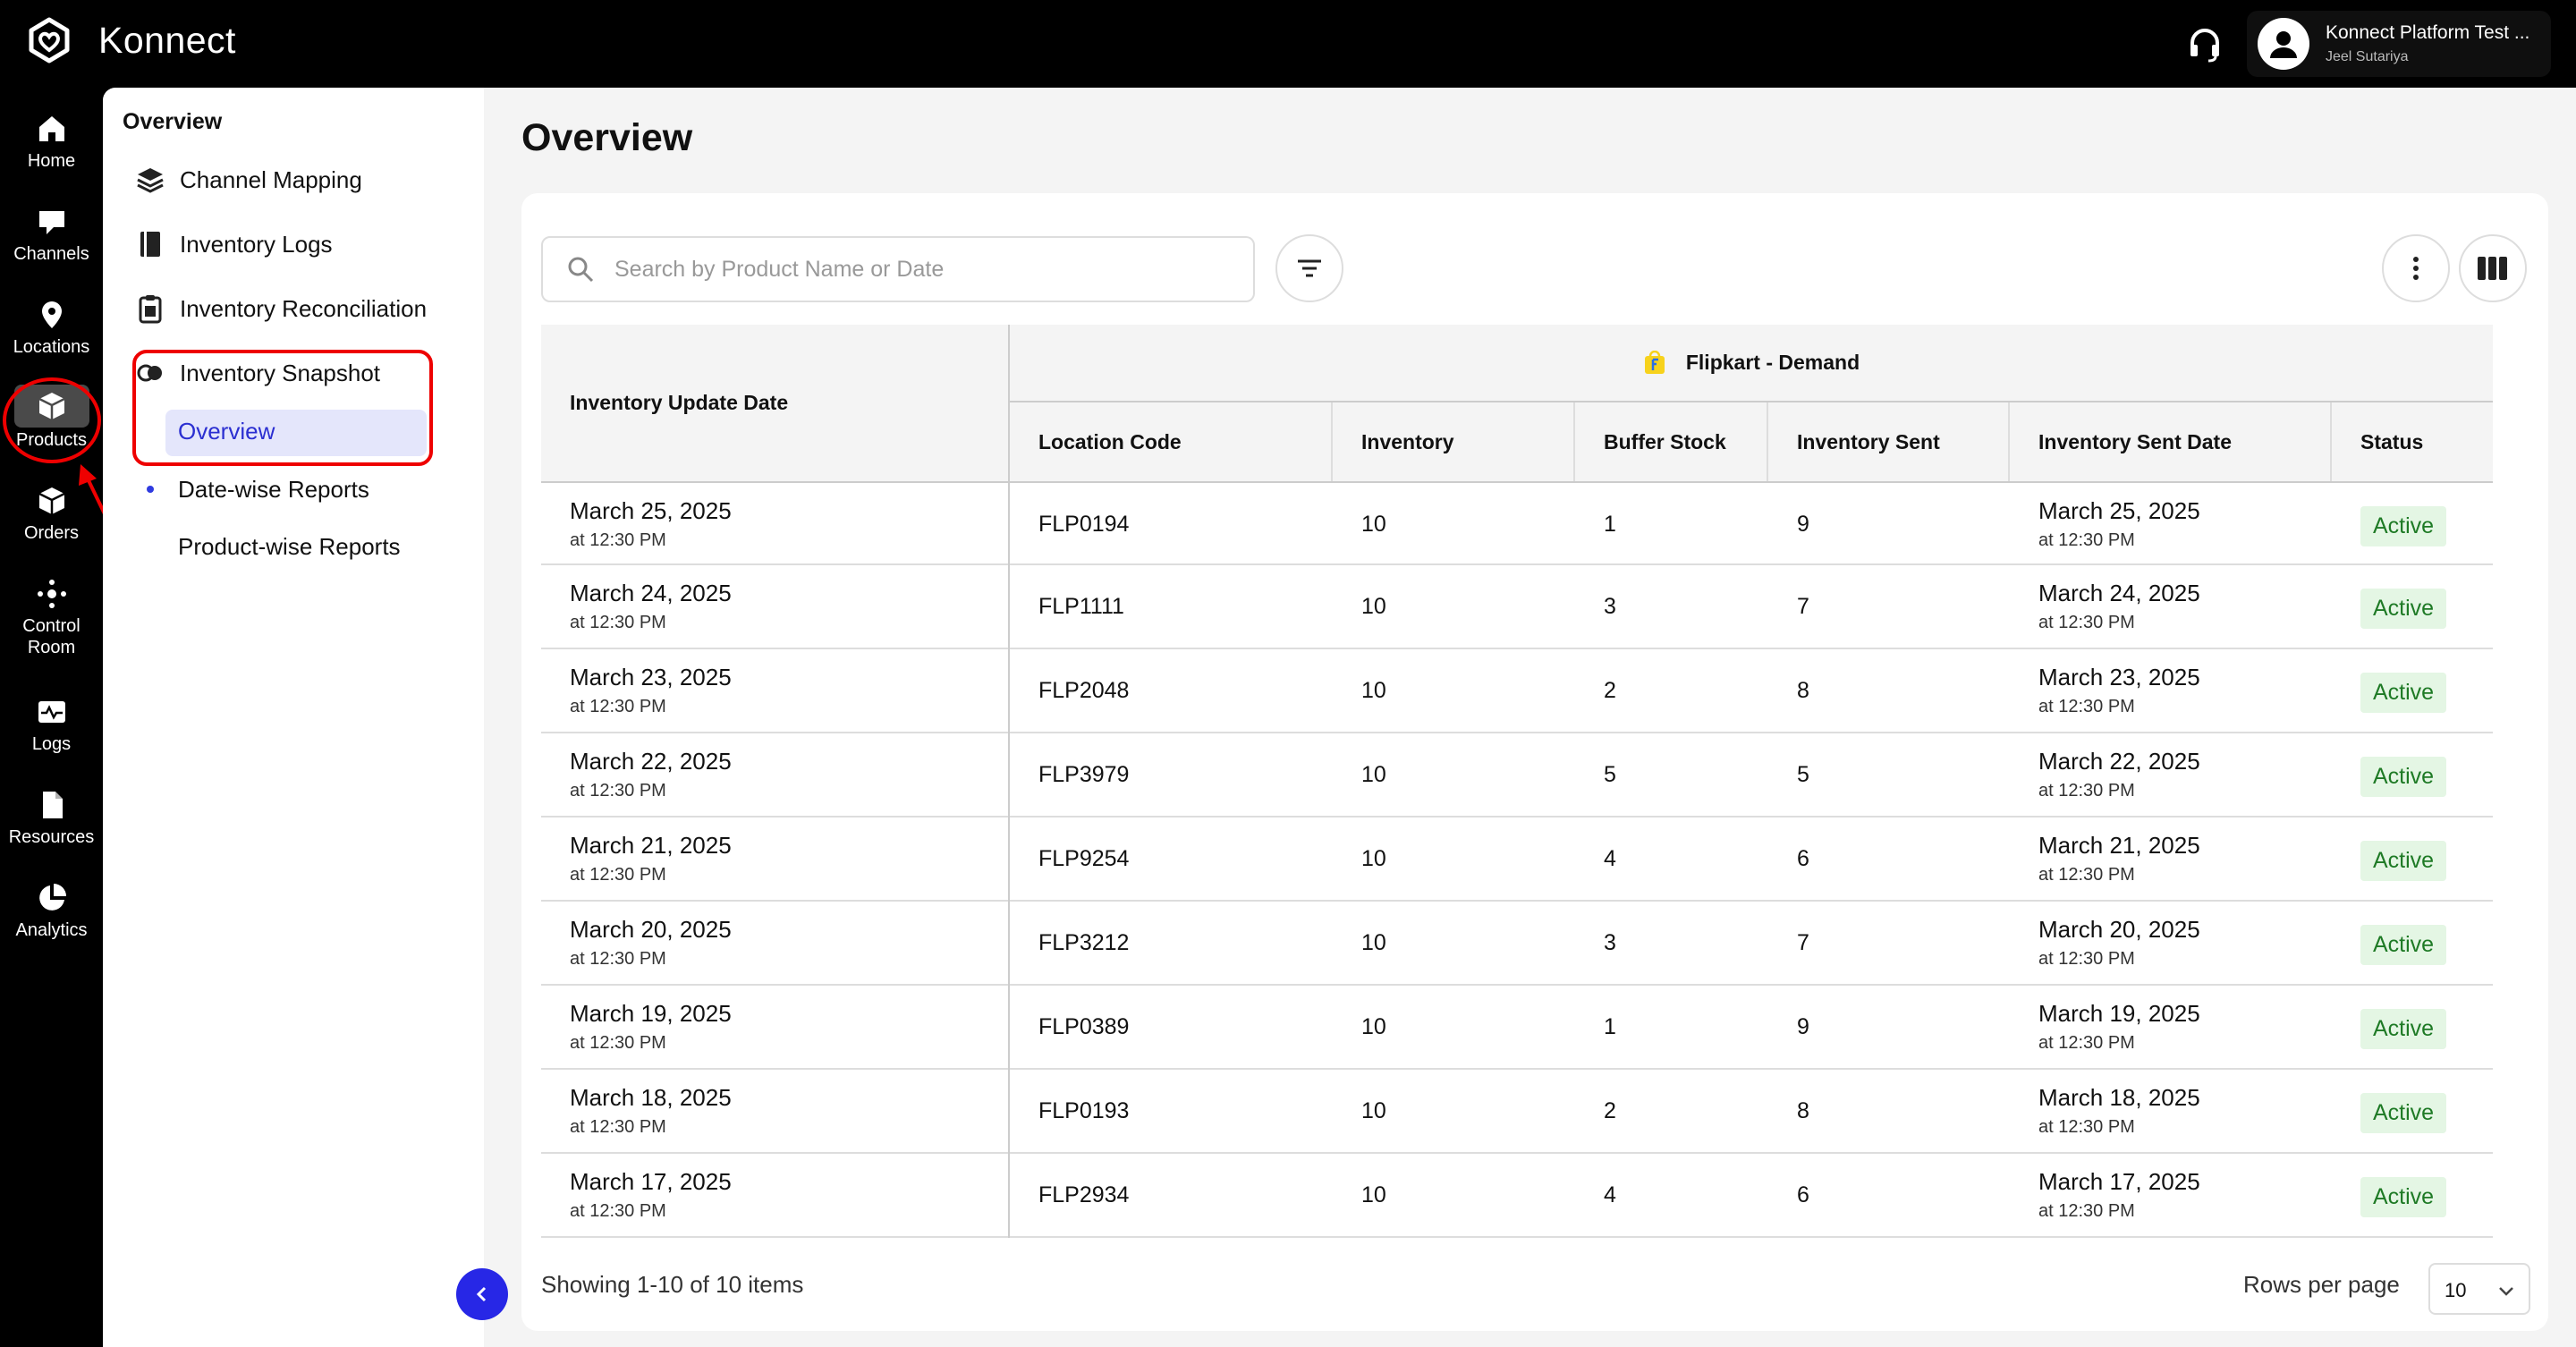 The image size is (2576, 1347). I want to click on headset-icon, so click(2205, 44).